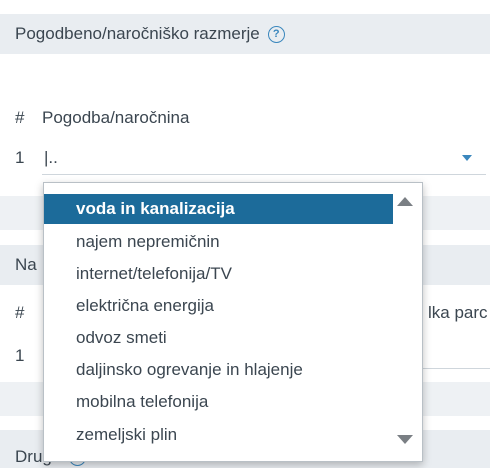  I want to click on dropdown-option-1: najem nepremičnin, so click(218, 242).